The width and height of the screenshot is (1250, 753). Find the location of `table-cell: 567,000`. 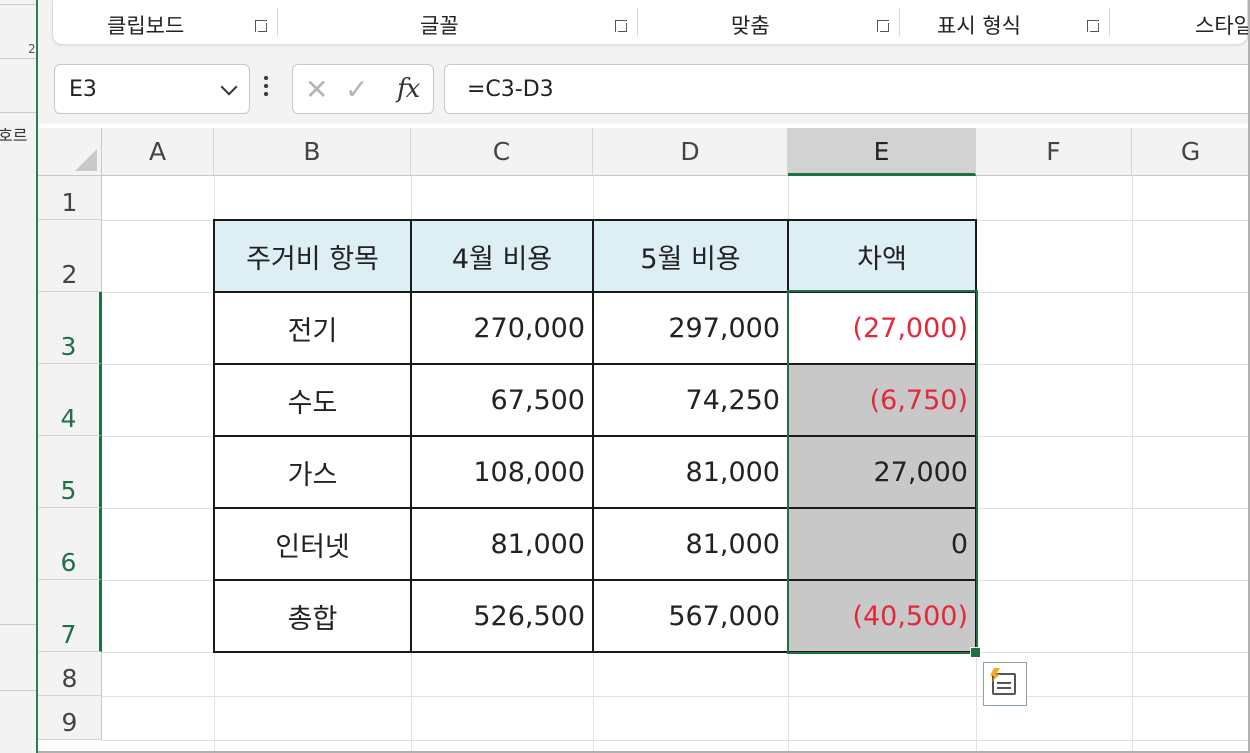

table-cell: 567,000 is located at coordinates (690, 616).